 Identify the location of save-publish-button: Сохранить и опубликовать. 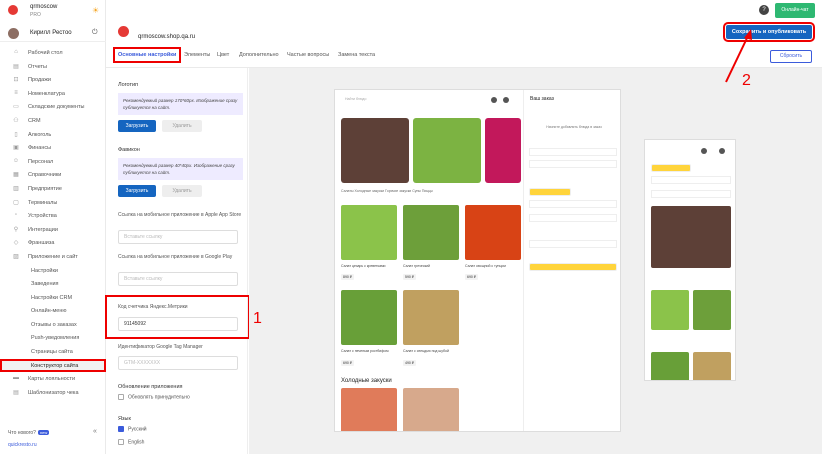
(769, 32).